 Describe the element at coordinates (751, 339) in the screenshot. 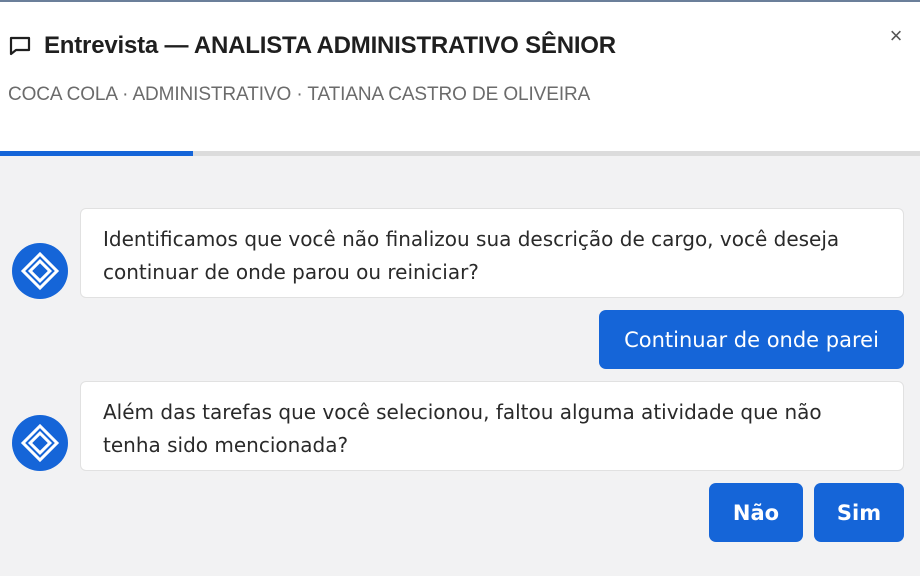

I see `continue-button: Continuar de onde parei` at that location.